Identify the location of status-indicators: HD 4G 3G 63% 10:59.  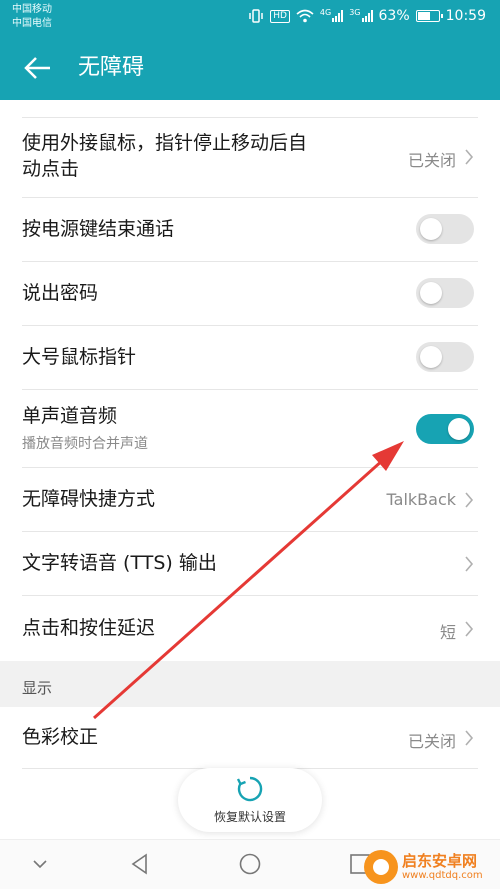
(367, 16).